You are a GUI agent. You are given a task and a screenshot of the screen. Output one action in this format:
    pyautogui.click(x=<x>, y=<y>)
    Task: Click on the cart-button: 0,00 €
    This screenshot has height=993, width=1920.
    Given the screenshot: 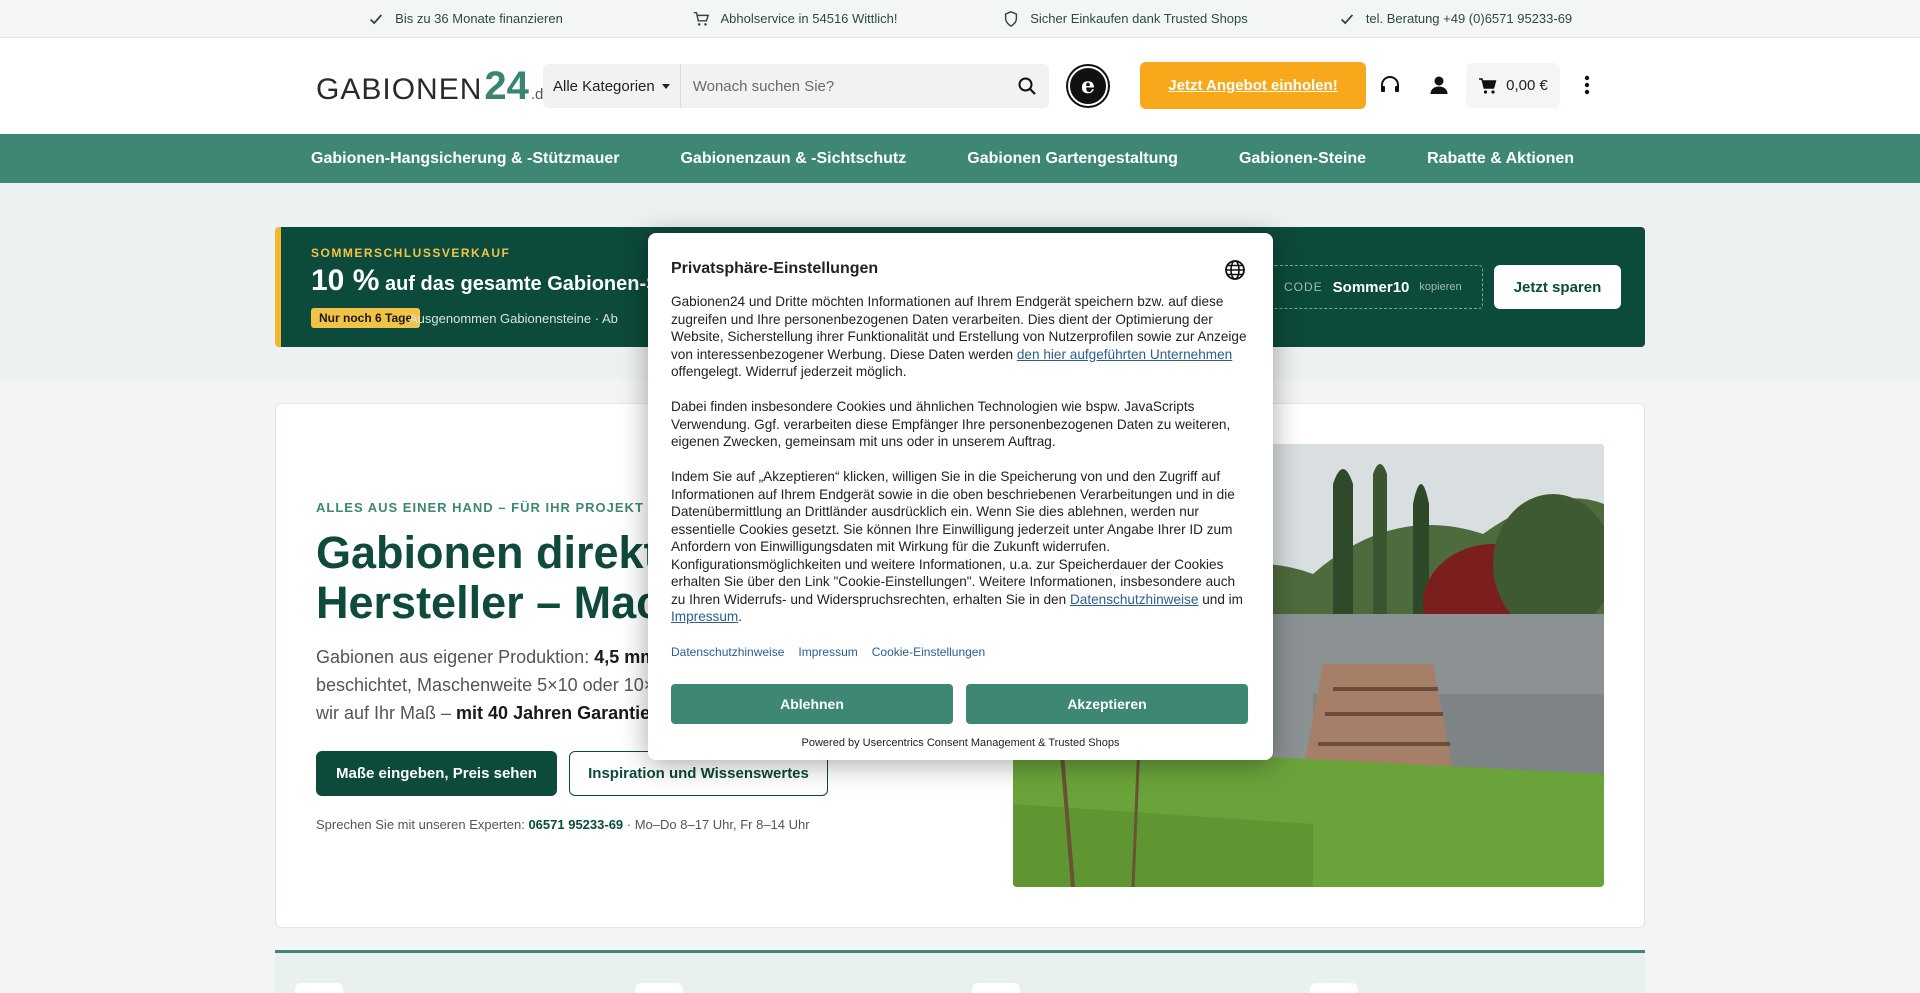 What is the action you would take?
    pyautogui.click(x=1513, y=85)
    